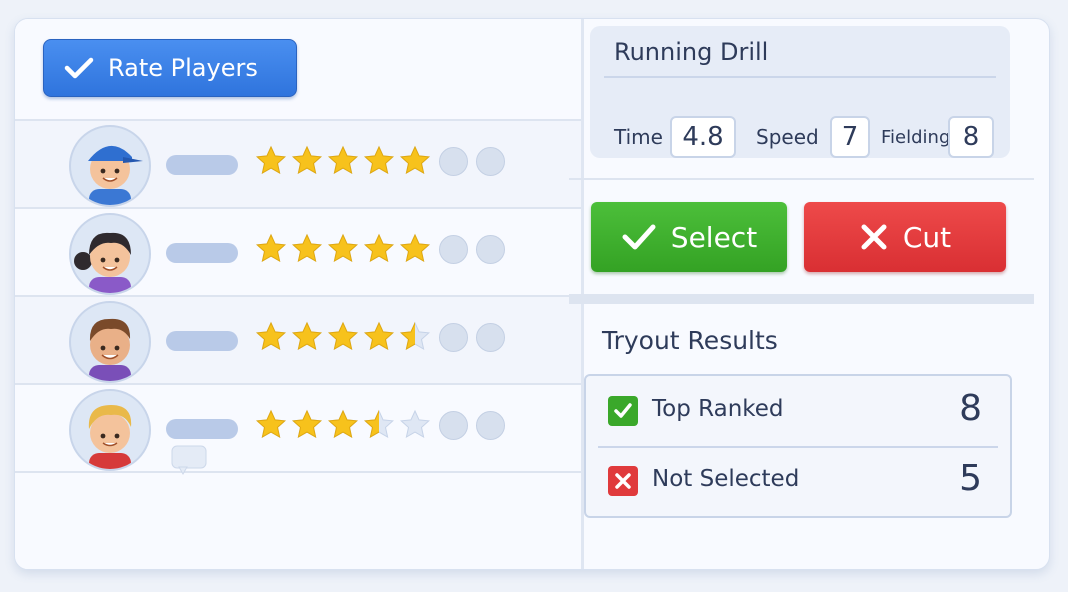  What do you see at coordinates (927, 237) in the screenshot?
I see `cut-label: Cut` at bounding box center [927, 237].